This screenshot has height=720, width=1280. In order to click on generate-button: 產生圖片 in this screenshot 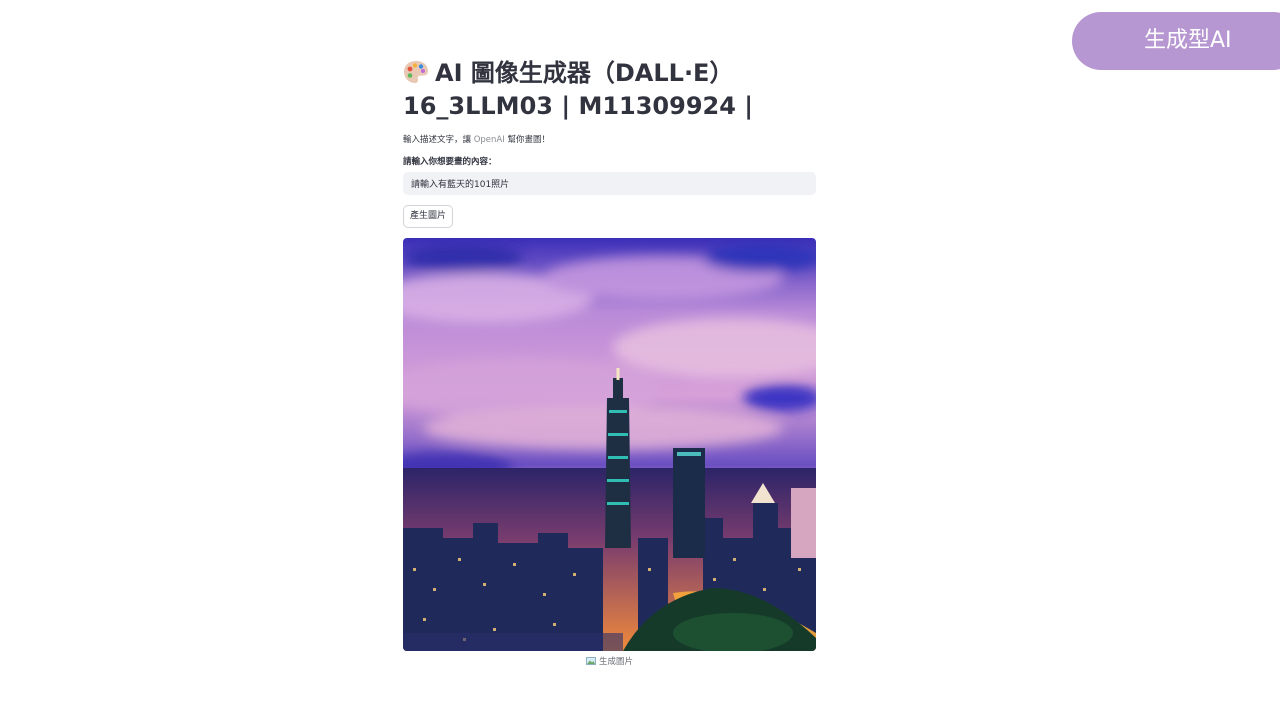, I will do `click(428, 216)`.